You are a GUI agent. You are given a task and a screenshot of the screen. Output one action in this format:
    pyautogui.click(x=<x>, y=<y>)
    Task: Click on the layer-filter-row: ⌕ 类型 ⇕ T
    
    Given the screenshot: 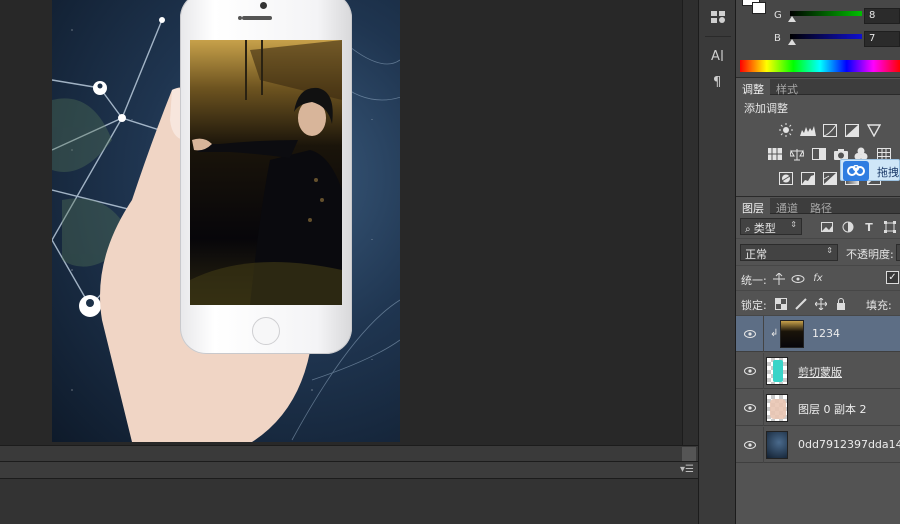 What is the action you would take?
    pyautogui.click(x=818, y=227)
    